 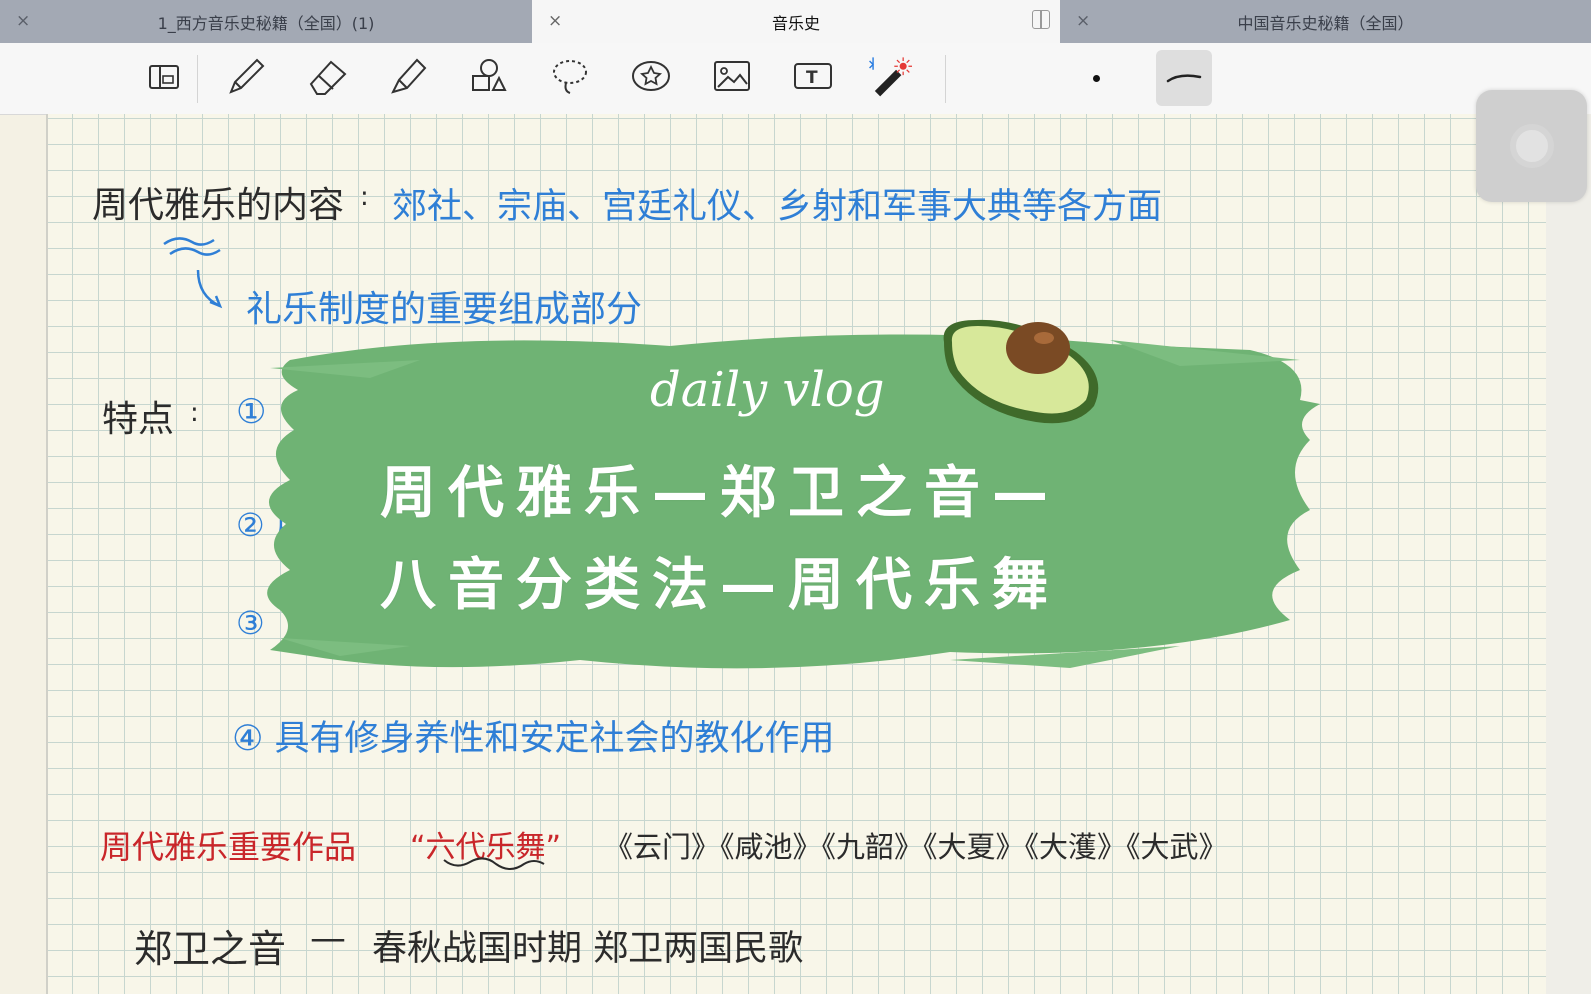 What do you see at coordinates (1184, 78) in the screenshot?
I see `stroke-style-button` at bounding box center [1184, 78].